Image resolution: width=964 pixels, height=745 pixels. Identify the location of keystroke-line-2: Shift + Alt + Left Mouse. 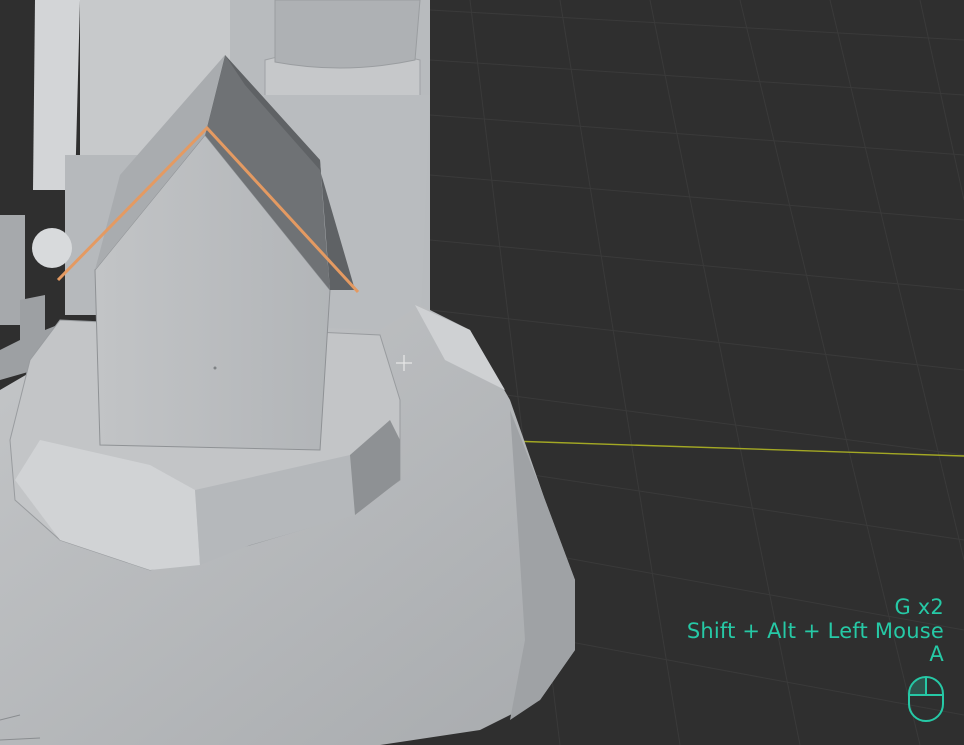
(815, 630).